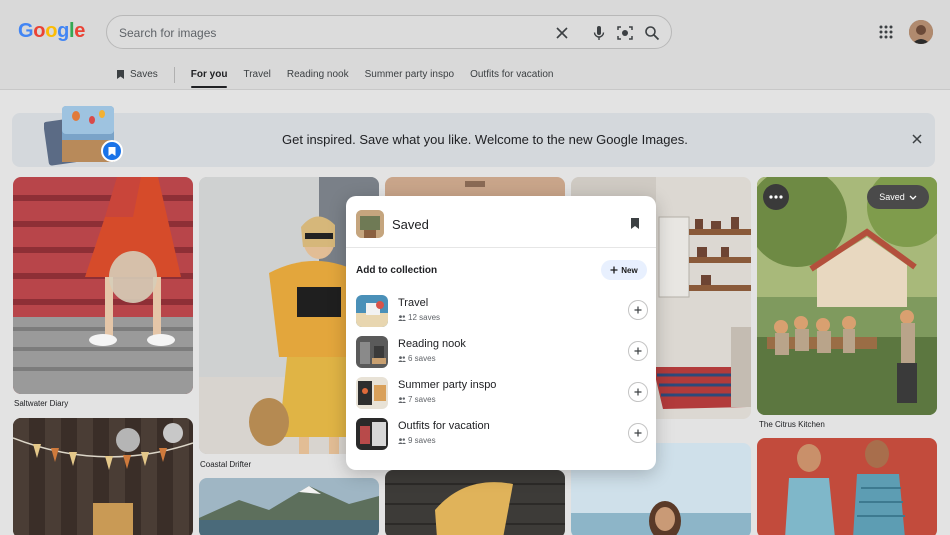 The width and height of the screenshot is (950, 535). Describe the element at coordinates (83, 136) in the screenshot. I see `collection-illustration` at that location.